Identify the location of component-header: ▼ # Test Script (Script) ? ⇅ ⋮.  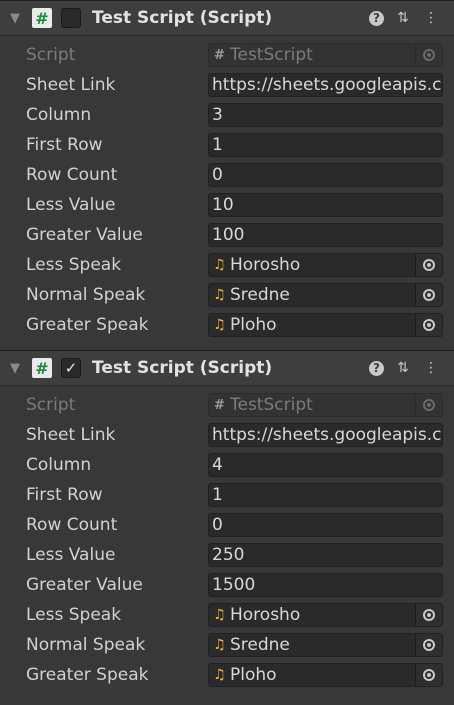
(227, 18).